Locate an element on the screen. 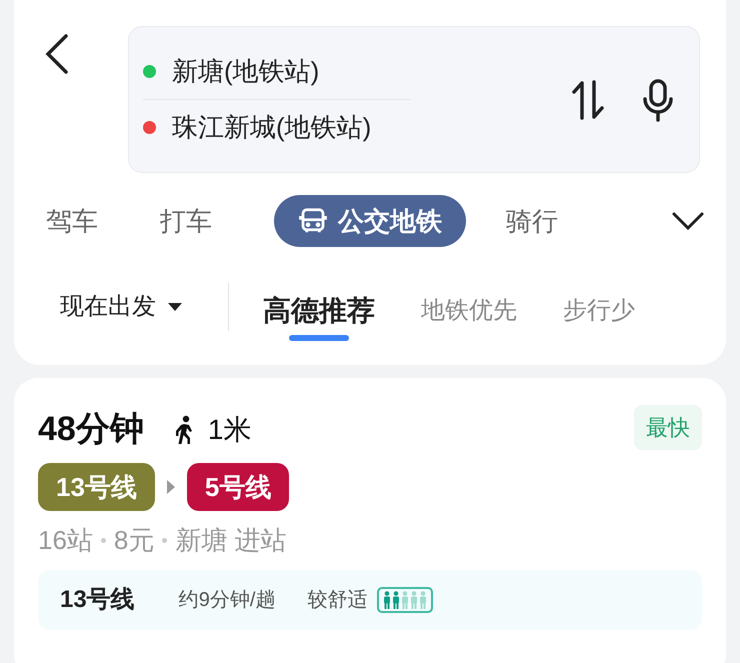 The image size is (740, 663). line-tag: 5号线 is located at coordinates (238, 487).